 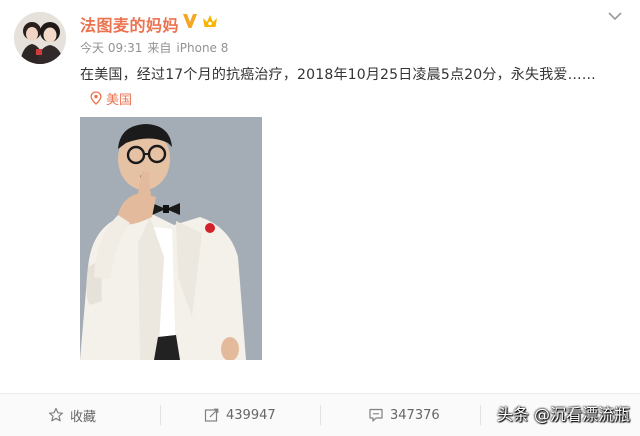 What do you see at coordinates (96, 98) in the screenshot?
I see `location-pin-icon` at bounding box center [96, 98].